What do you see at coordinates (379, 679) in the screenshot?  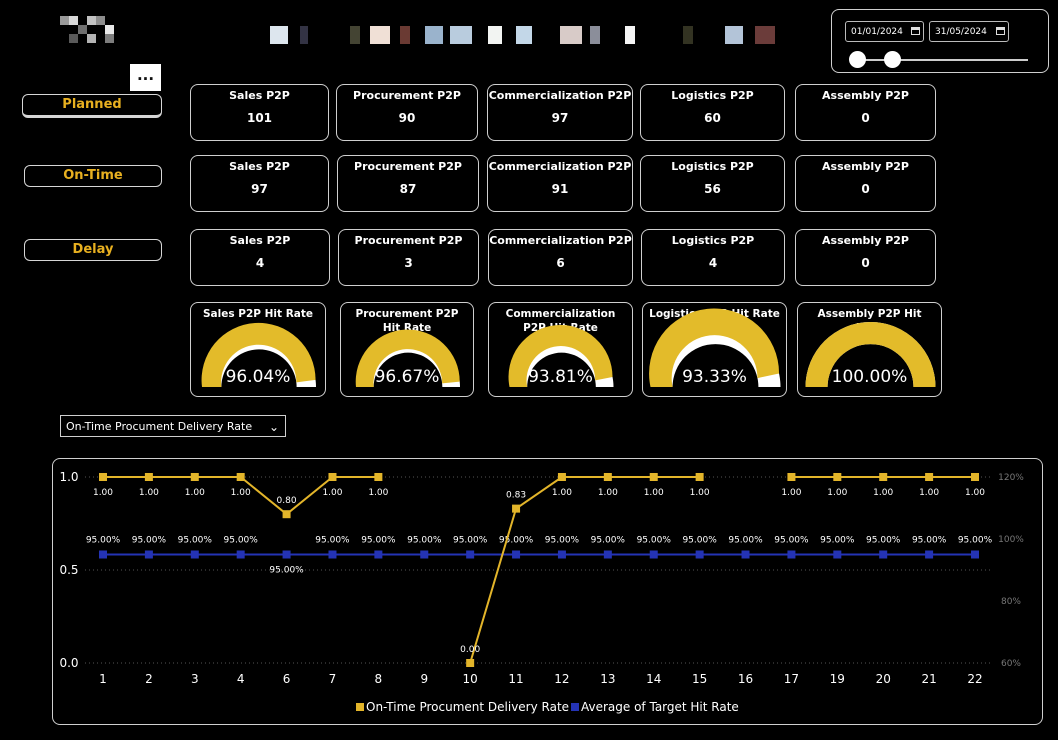 I see `x-axis-tick-label: 8` at bounding box center [379, 679].